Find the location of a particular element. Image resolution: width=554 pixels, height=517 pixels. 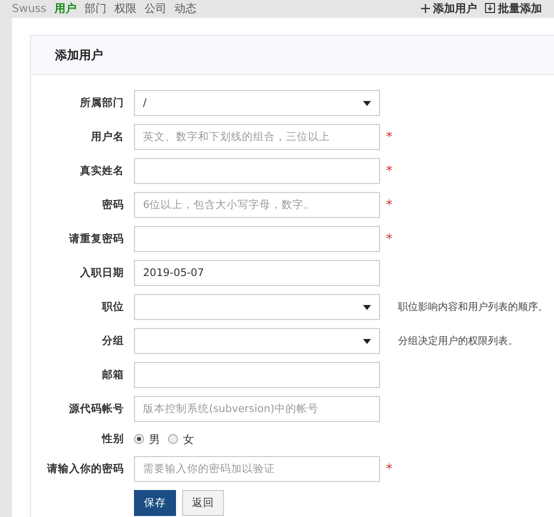

brand-name: Swuss is located at coordinates (29, 8).